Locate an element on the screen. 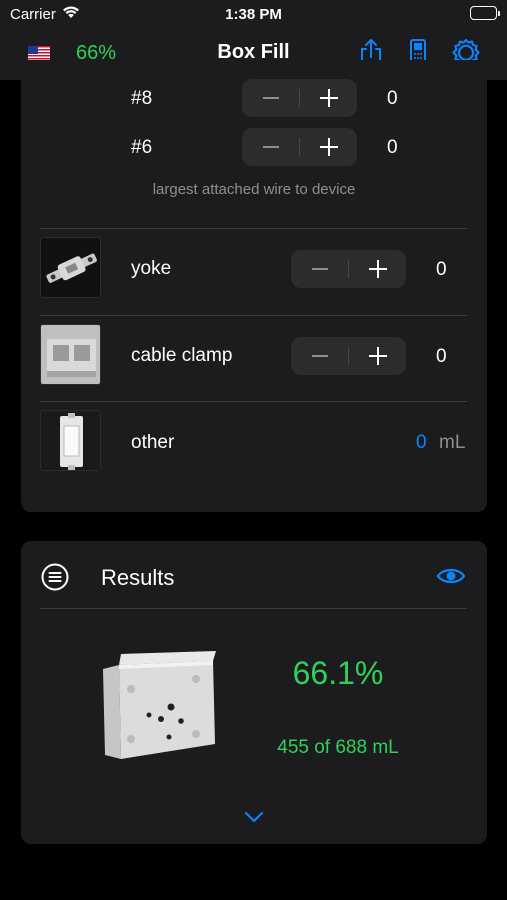 The image size is (507, 900). eye-icon is located at coordinates (451, 578).